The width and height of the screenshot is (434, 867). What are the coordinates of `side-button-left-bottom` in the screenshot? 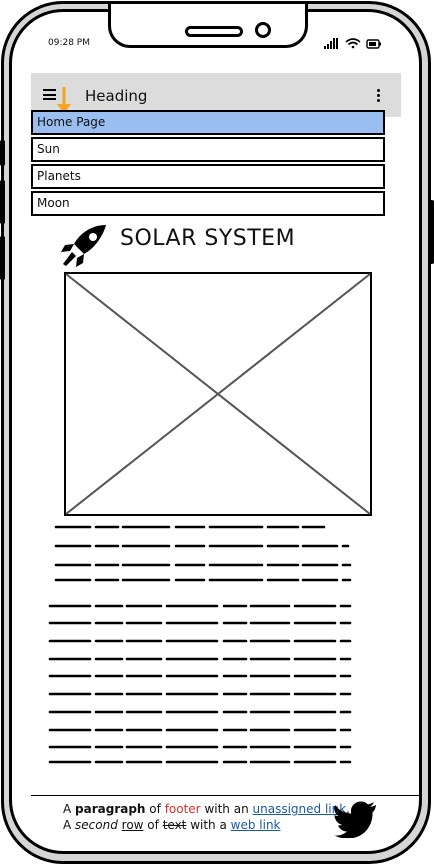 It's located at (2, 258).